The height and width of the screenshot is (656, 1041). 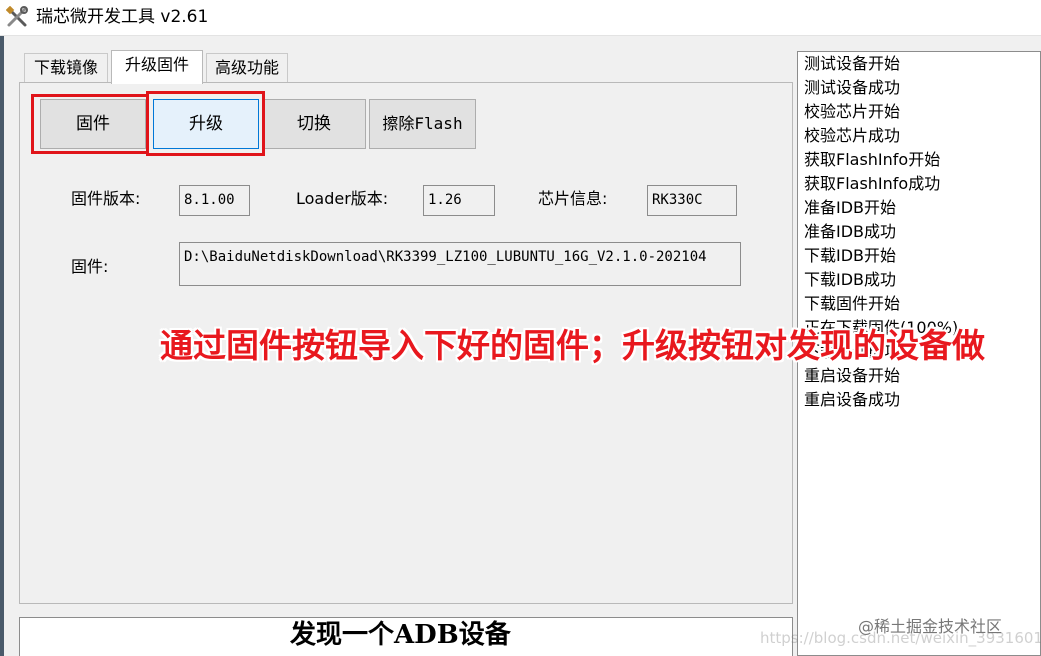 I want to click on tab-advanced-functions: 高级功能, so click(x=247, y=68).